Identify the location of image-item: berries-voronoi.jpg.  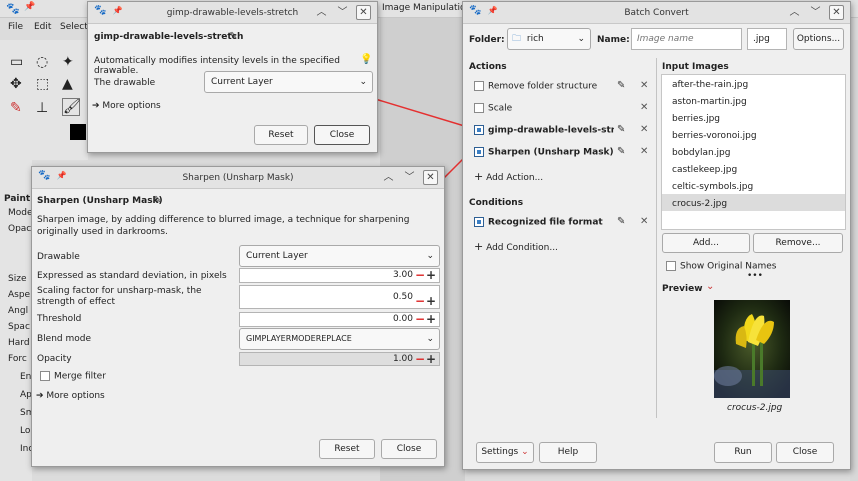
(714, 136).